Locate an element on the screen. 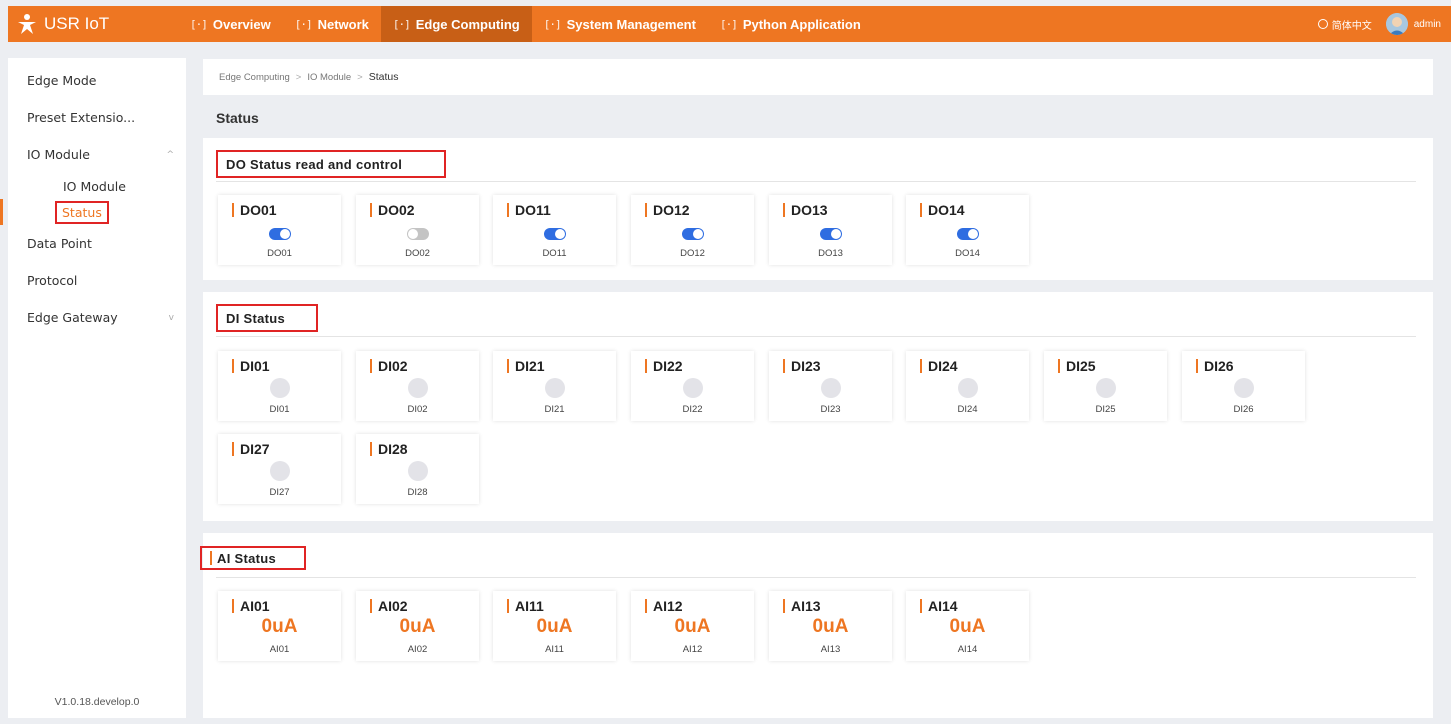 The image size is (1451, 724). sidebar-subitem-label: IO Module is located at coordinates (94, 186).